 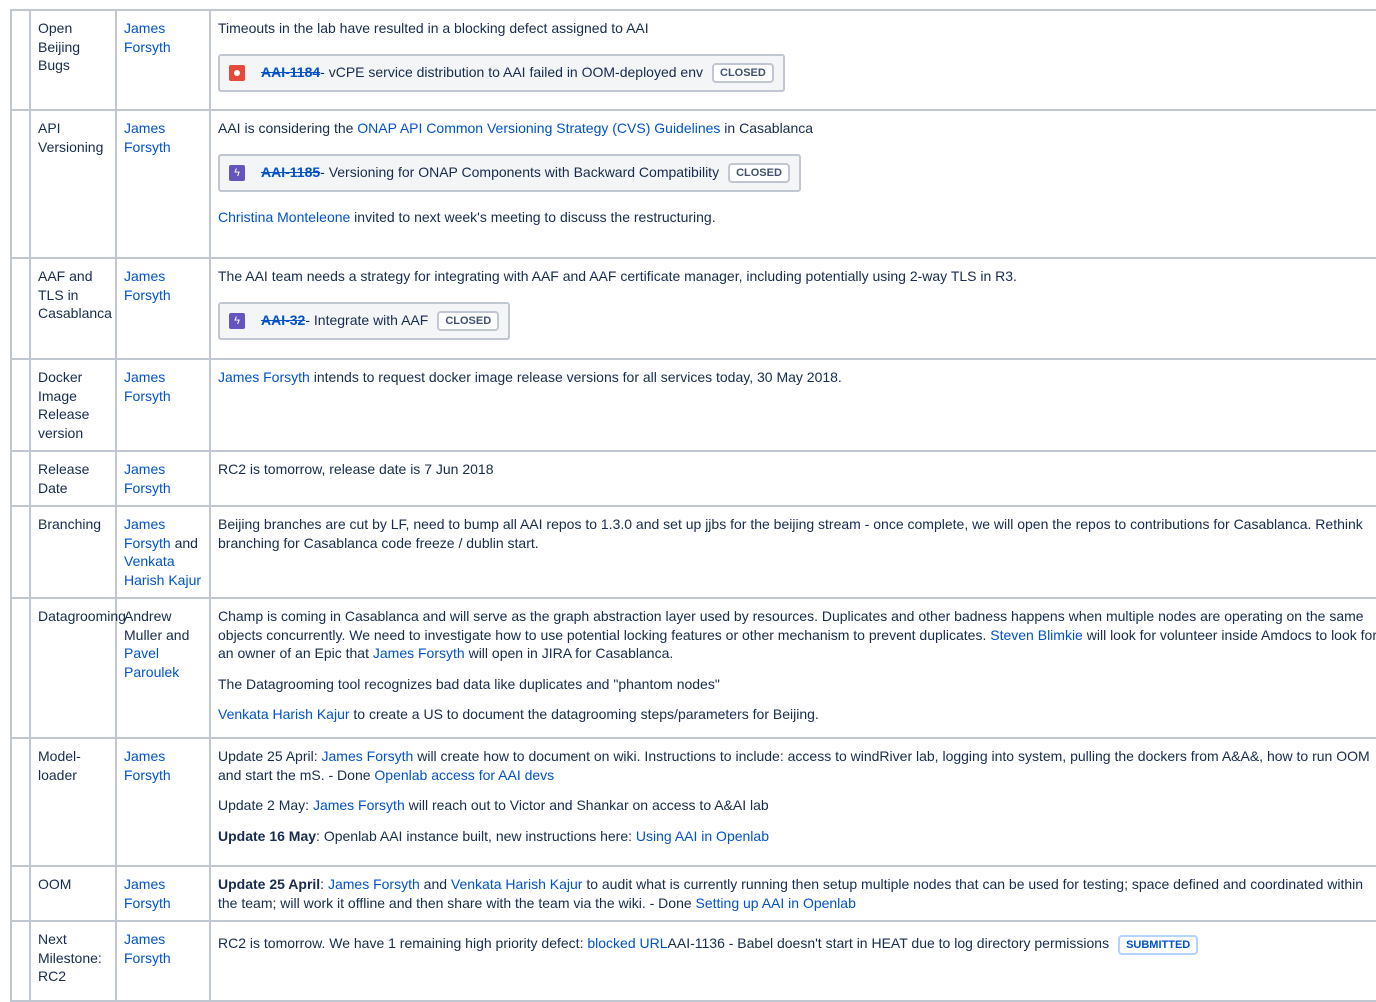 I want to click on user-mention-link: Steven Blimkie, so click(x=1036, y=635).